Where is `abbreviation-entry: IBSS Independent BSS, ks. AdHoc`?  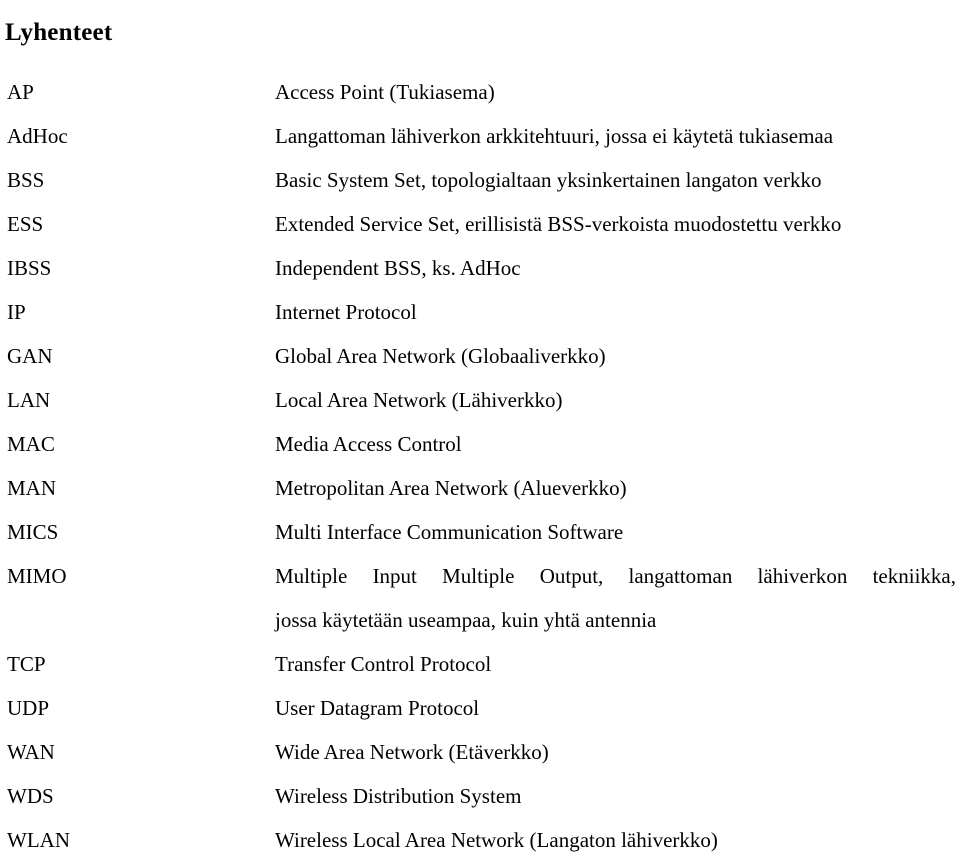 abbreviation-entry: IBSS Independent BSS, ks. AdHoc is located at coordinates (480, 268).